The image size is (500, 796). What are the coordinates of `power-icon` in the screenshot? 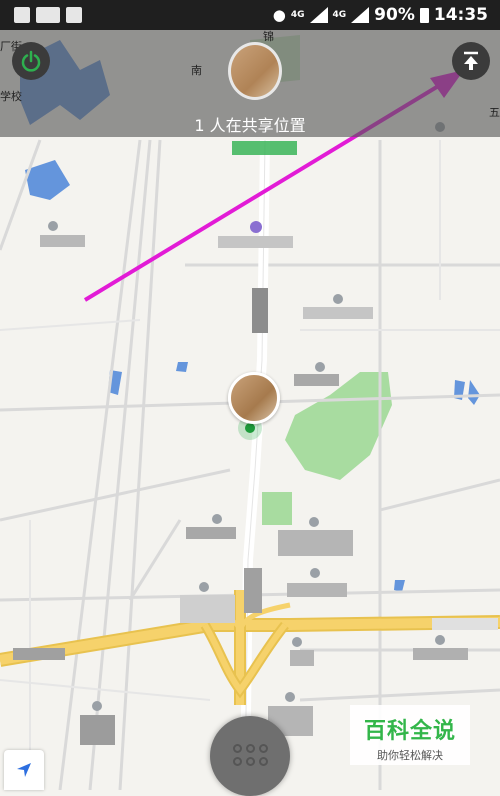 It's located at (31, 61).